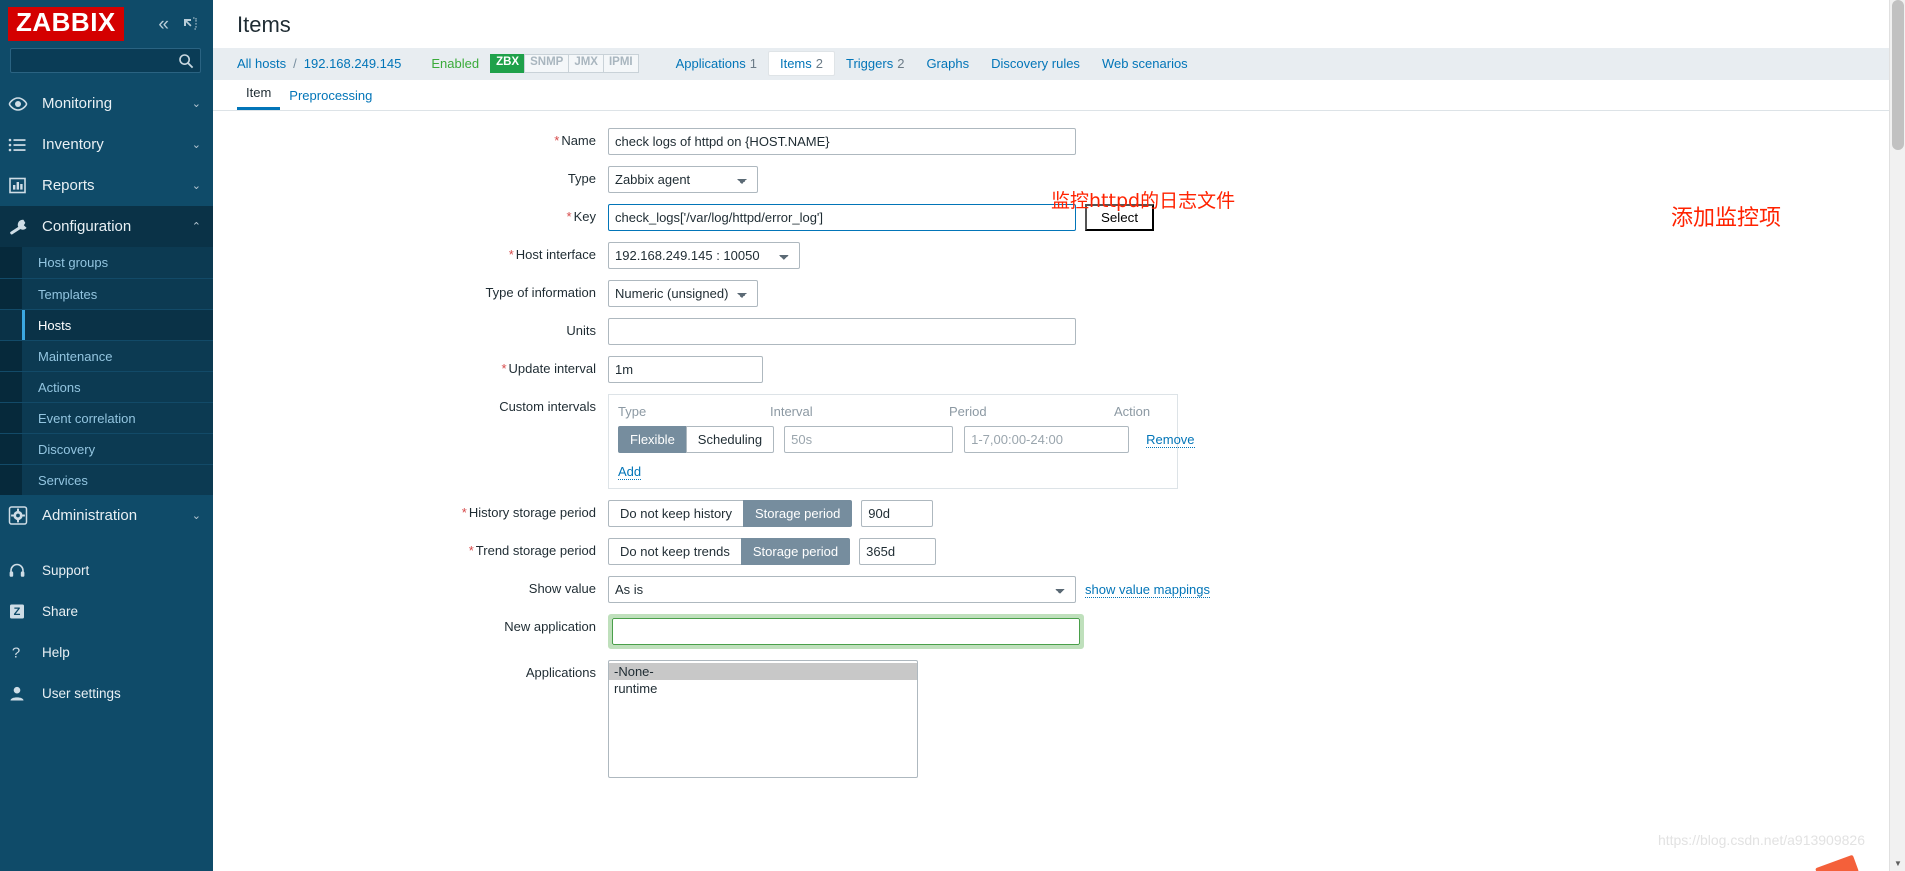 This screenshot has height=871, width=1905. I want to click on sidebar-item-label: Support, so click(66, 570).